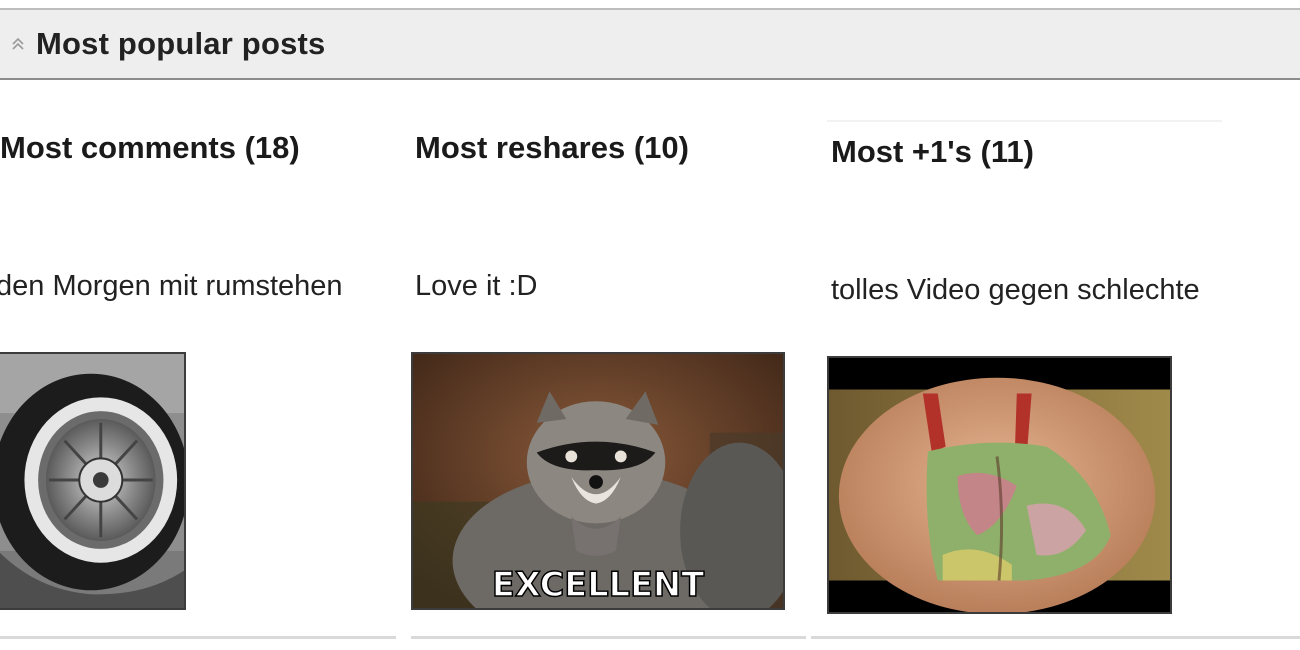  What do you see at coordinates (932, 151) in the screenshot?
I see `most-plus-ones-title: Most +1's (11)` at bounding box center [932, 151].